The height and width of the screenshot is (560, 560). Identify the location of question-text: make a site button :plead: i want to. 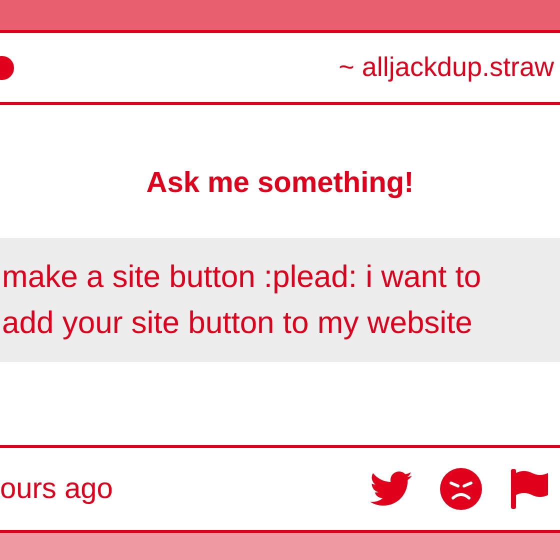
(242, 277).